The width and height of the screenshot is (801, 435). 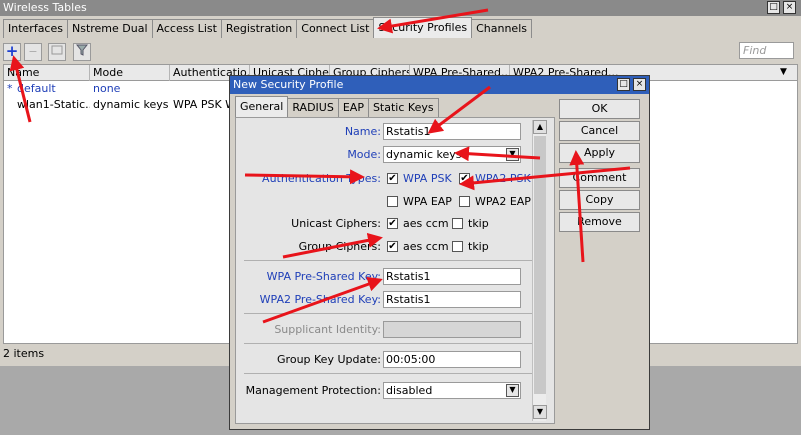 What do you see at coordinates (439, 85) in the screenshot?
I see `dialog-titlebar: New Security Profile □ ×` at bounding box center [439, 85].